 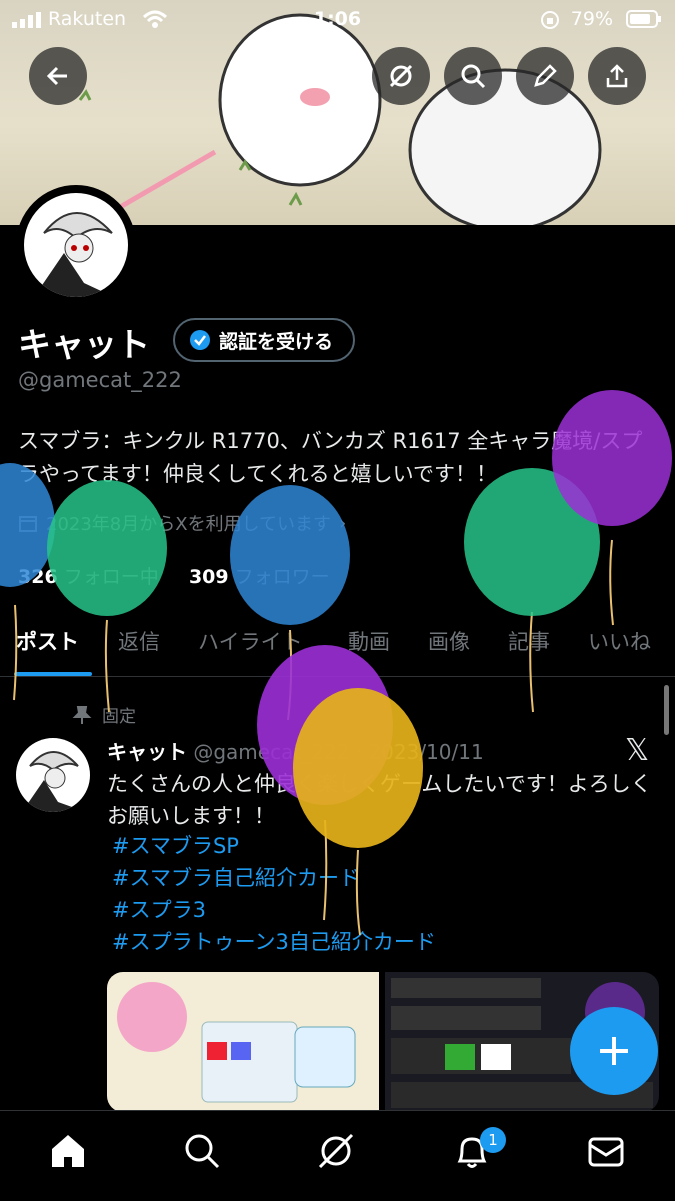 I want to click on follow-stats: 326 フォロー中 309 フォロワー, so click(x=174, y=575).